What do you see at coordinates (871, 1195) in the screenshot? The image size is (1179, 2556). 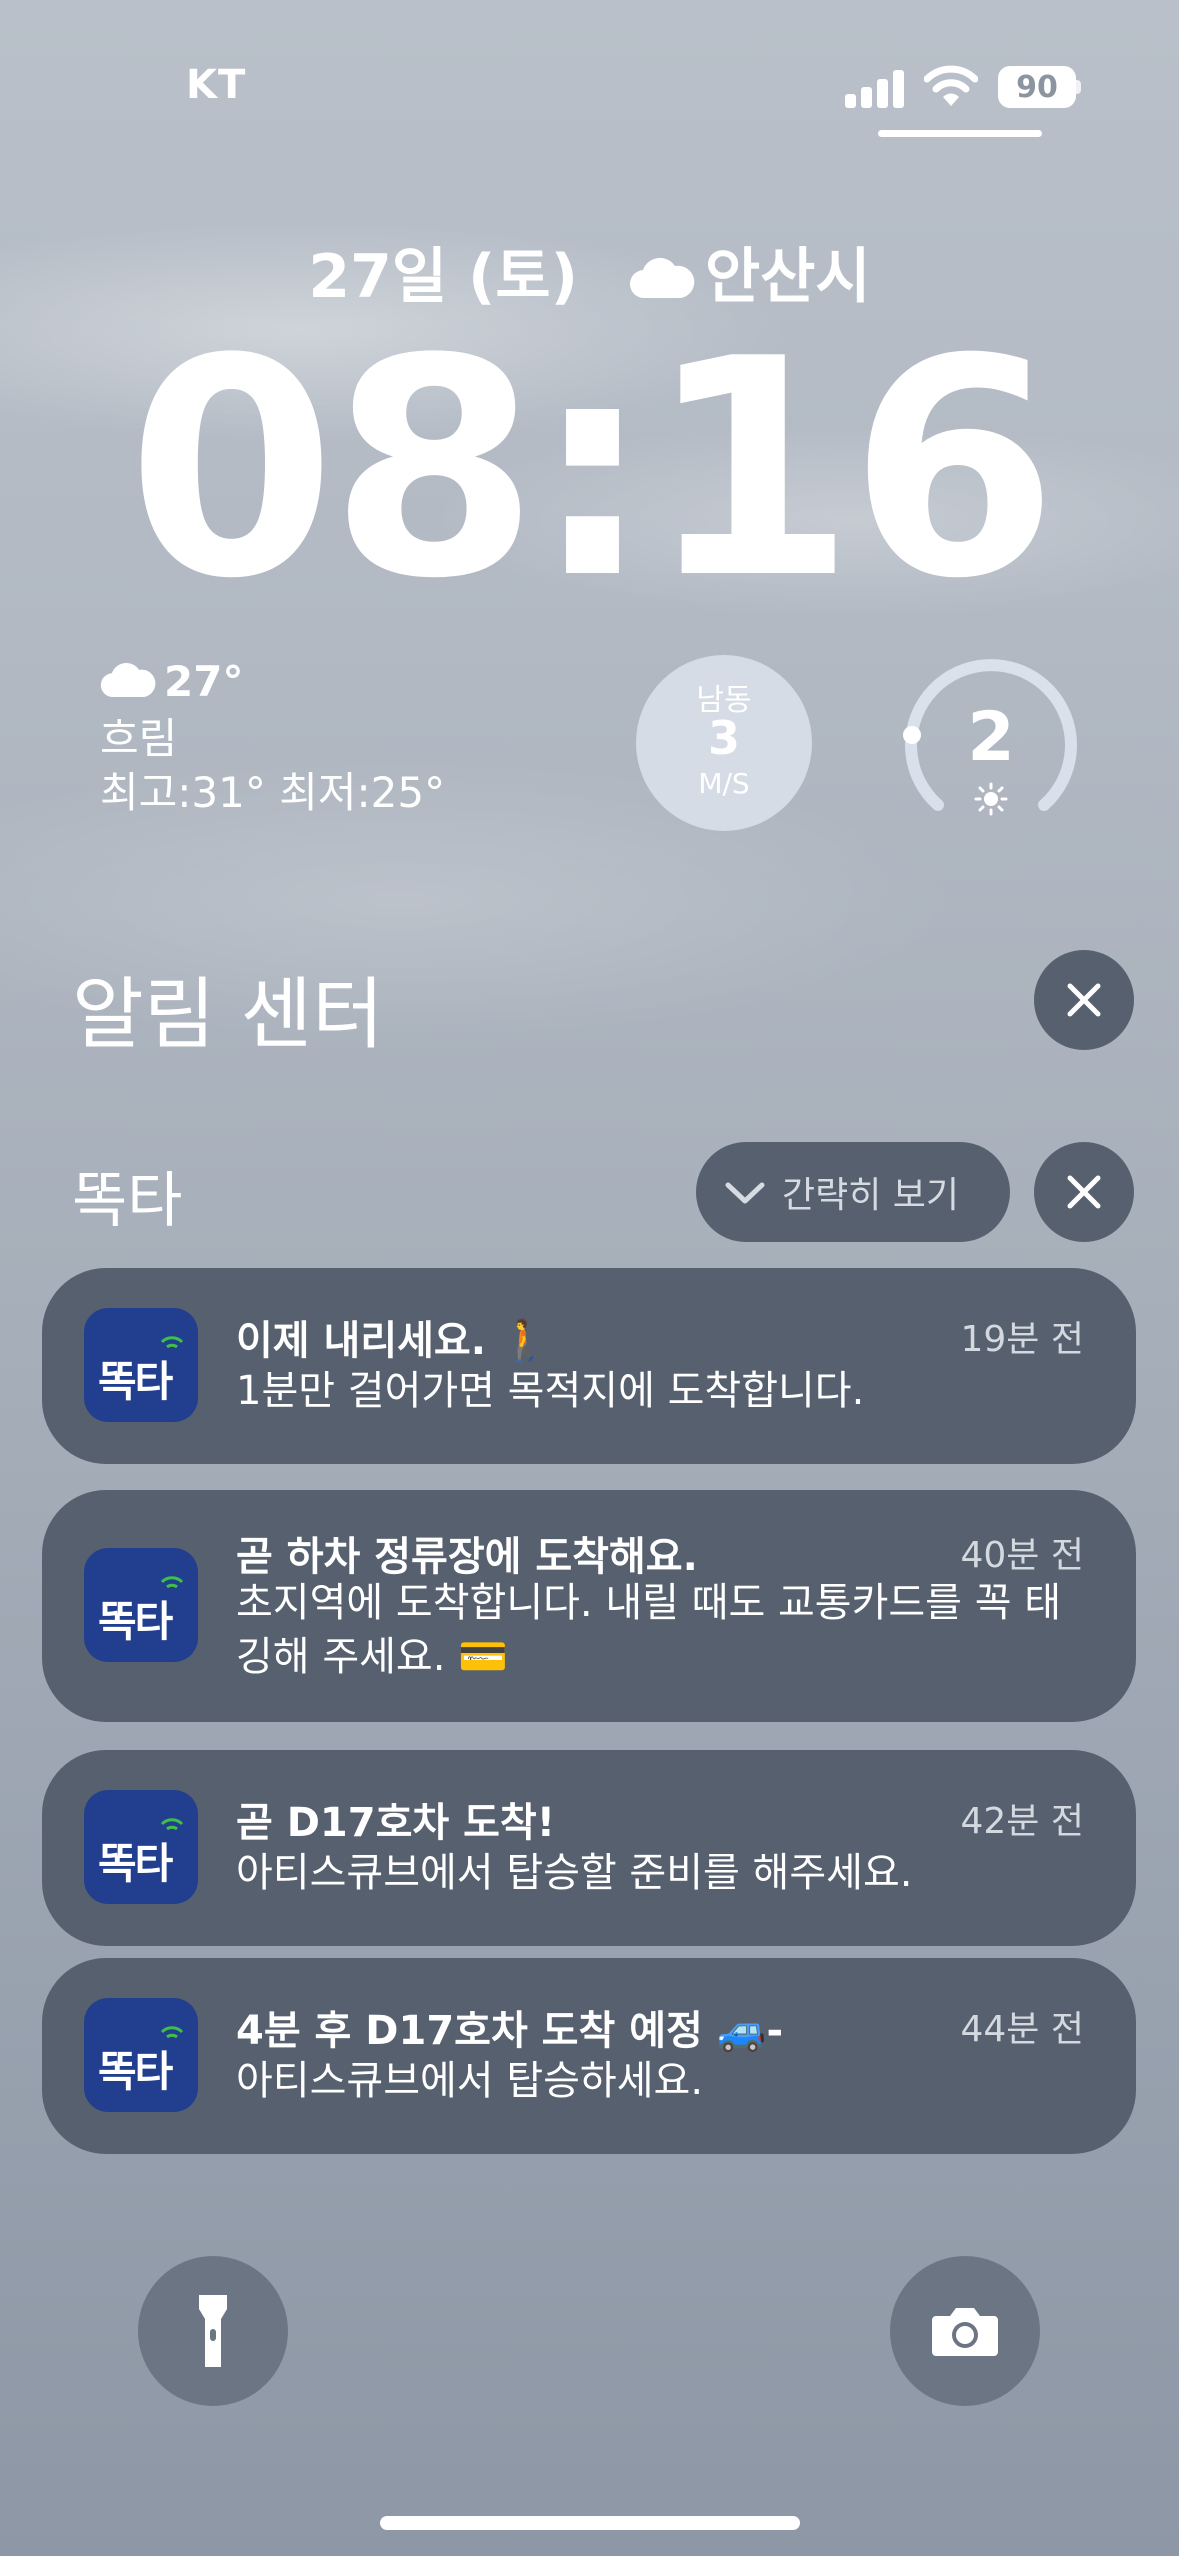 I see `show-less-label: 간략히 보기` at bounding box center [871, 1195].